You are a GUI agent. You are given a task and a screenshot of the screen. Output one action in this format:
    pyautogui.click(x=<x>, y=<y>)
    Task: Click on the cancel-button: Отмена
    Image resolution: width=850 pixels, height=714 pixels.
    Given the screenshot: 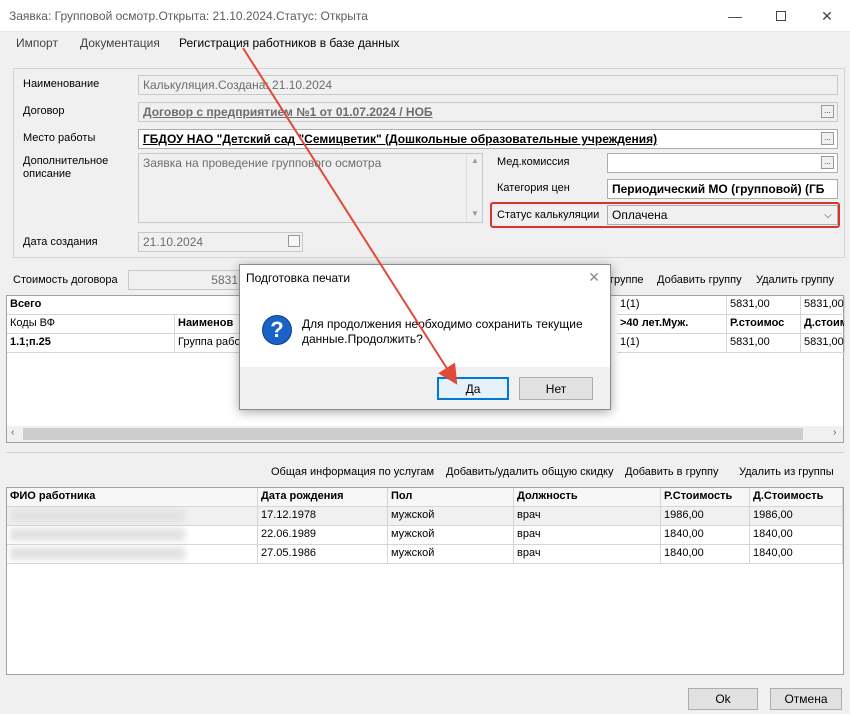 What is the action you would take?
    pyautogui.click(x=806, y=699)
    